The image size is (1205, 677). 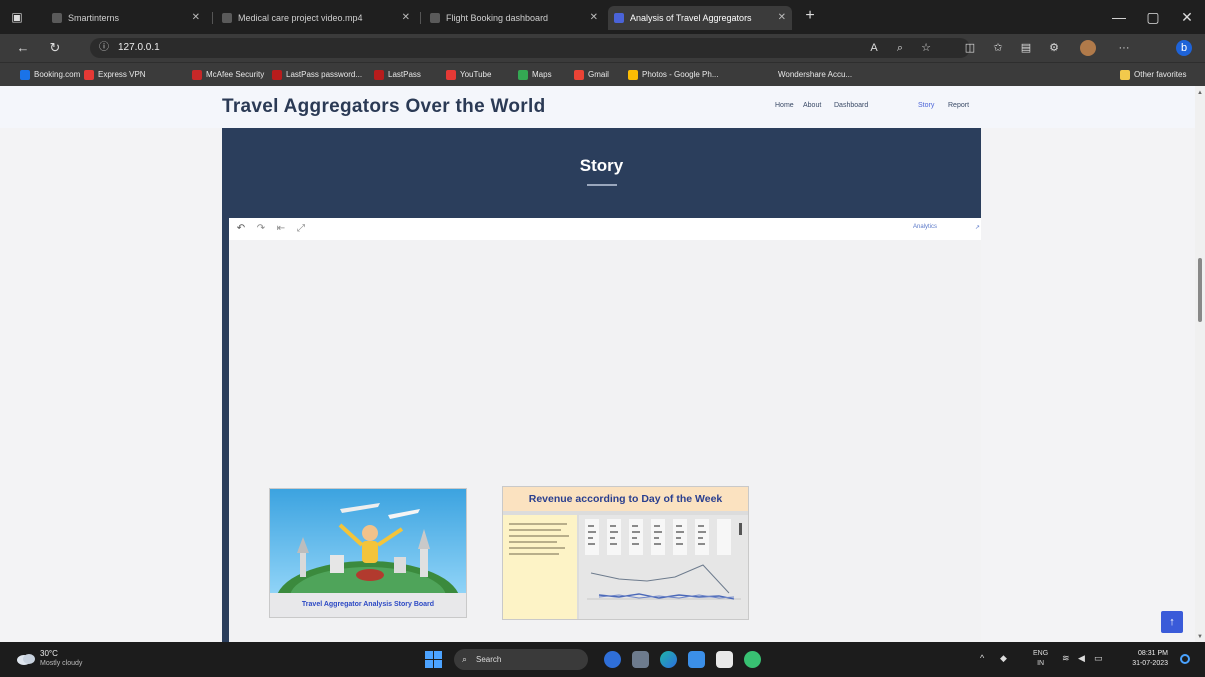 I want to click on title-underline, so click(x=602, y=185).